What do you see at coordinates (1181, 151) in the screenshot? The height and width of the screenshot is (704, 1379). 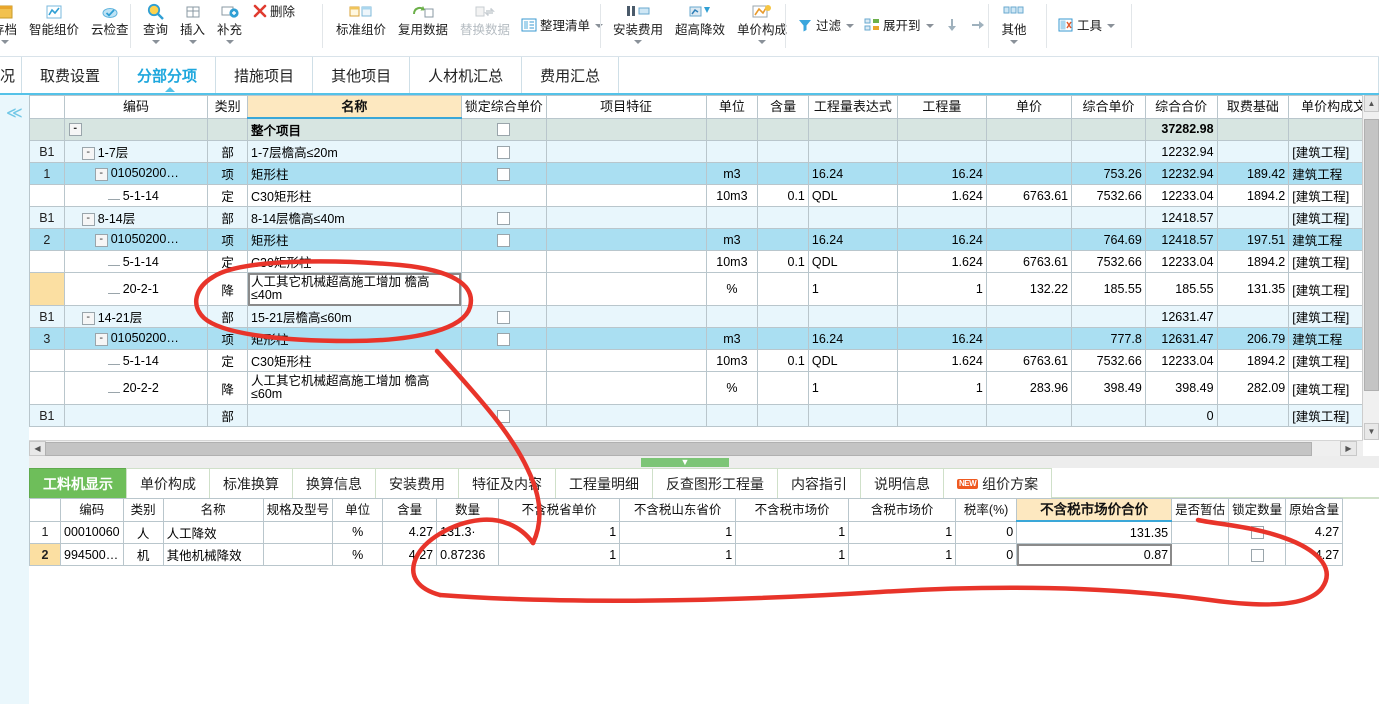 I see `cell-composite-total: 12232.94` at bounding box center [1181, 151].